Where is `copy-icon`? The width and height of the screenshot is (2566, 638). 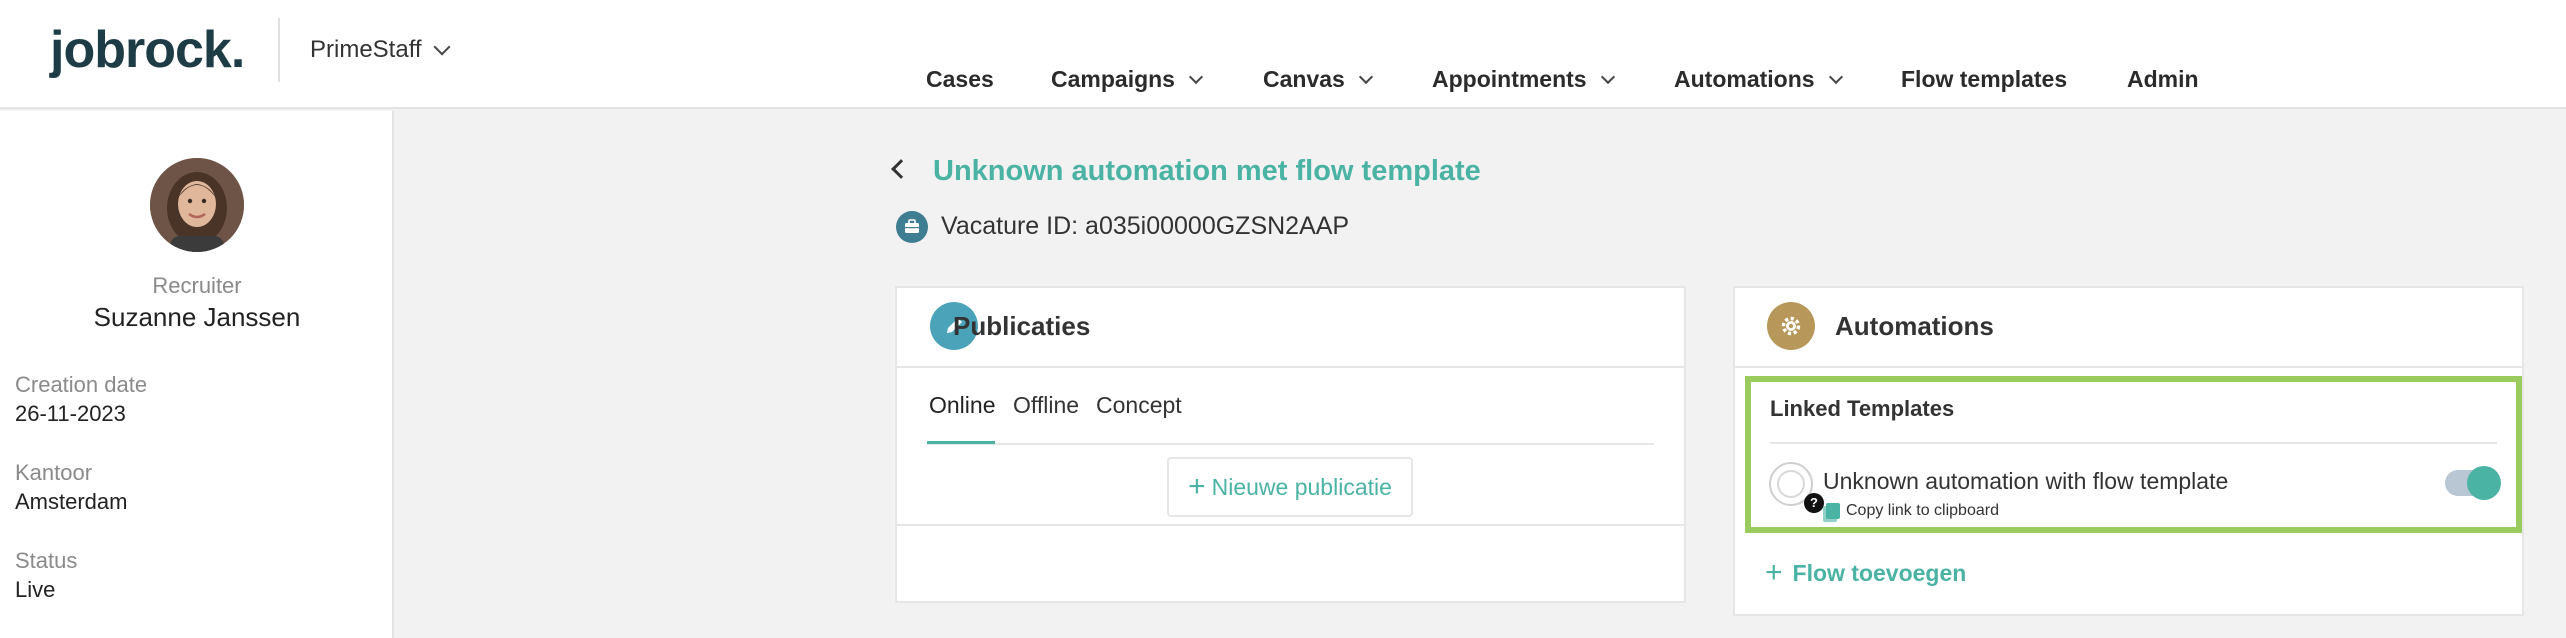
copy-icon is located at coordinates (1833, 511).